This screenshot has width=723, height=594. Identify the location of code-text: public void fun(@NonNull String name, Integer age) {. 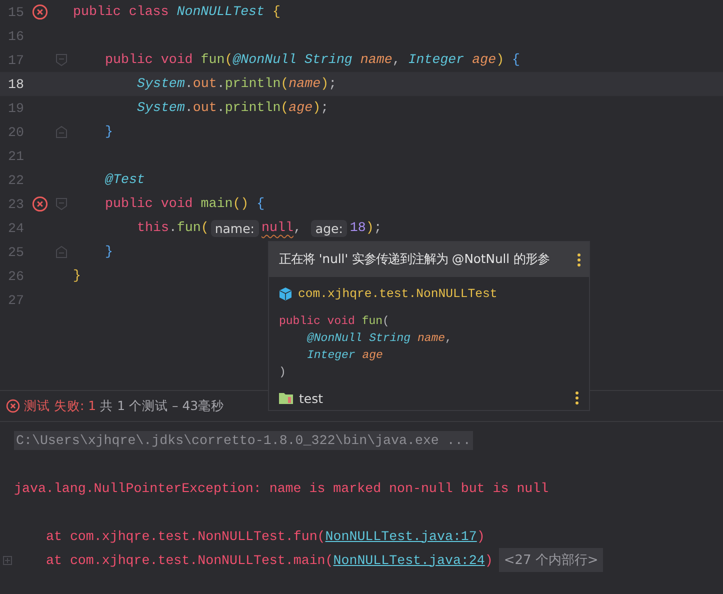
(312, 60).